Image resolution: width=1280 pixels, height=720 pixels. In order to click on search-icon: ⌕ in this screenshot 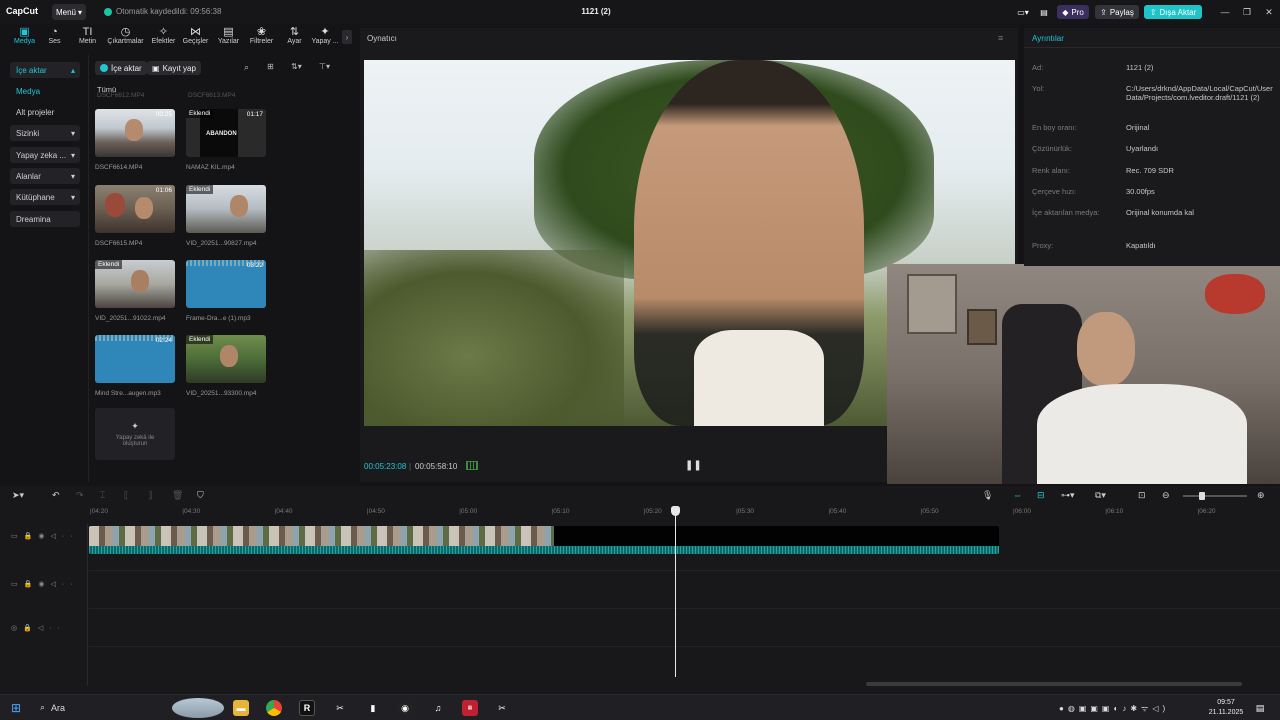, I will do `click(246, 67)`.